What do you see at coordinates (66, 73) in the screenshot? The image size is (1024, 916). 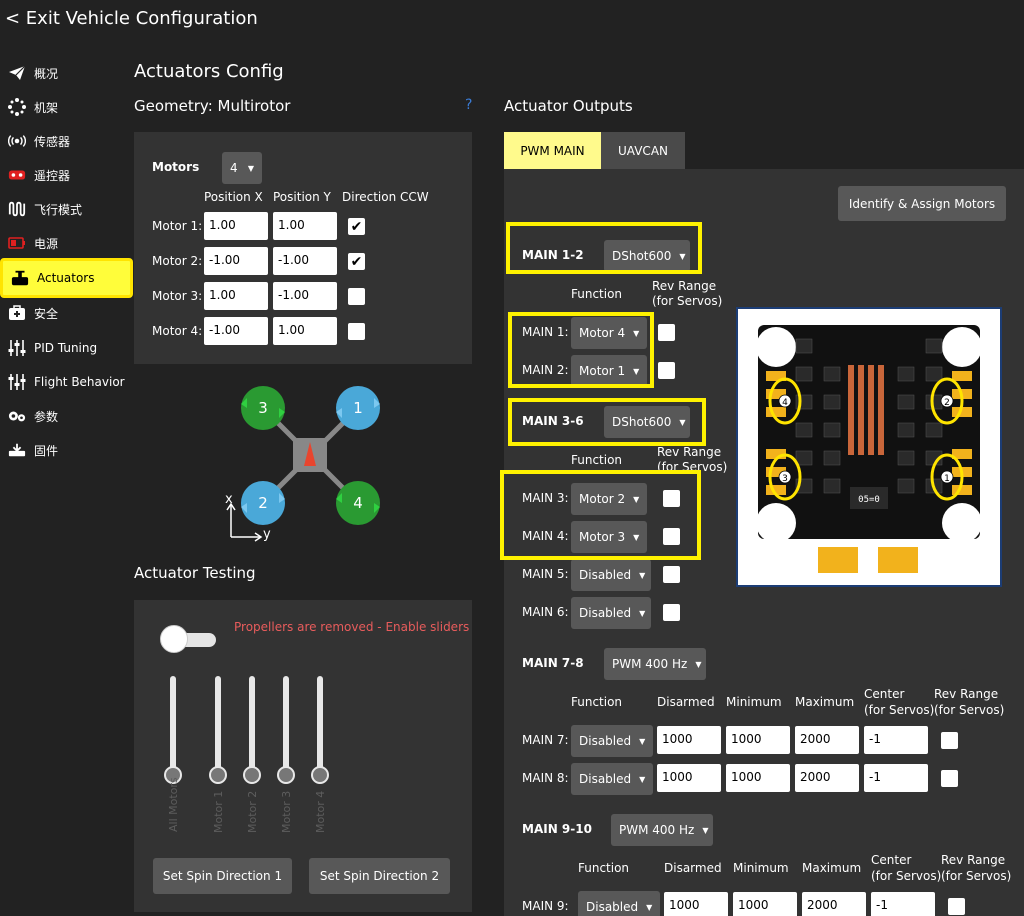 I see `sidebar-item-summary: 概况` at bounding box center [66, 73].